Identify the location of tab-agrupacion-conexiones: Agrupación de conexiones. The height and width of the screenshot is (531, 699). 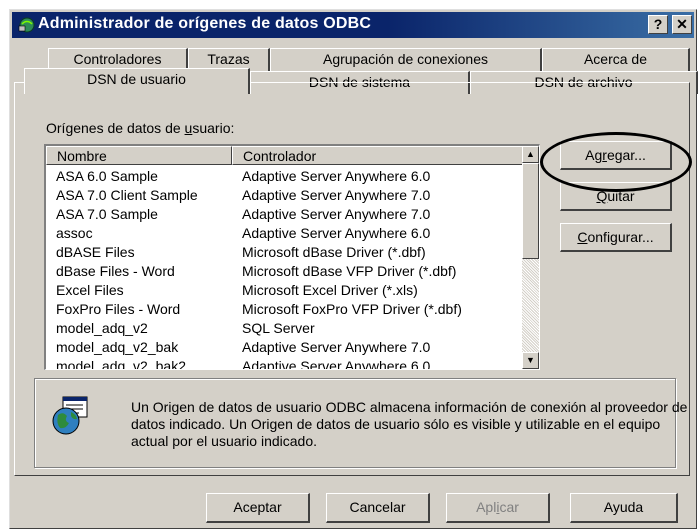
(406, 59).